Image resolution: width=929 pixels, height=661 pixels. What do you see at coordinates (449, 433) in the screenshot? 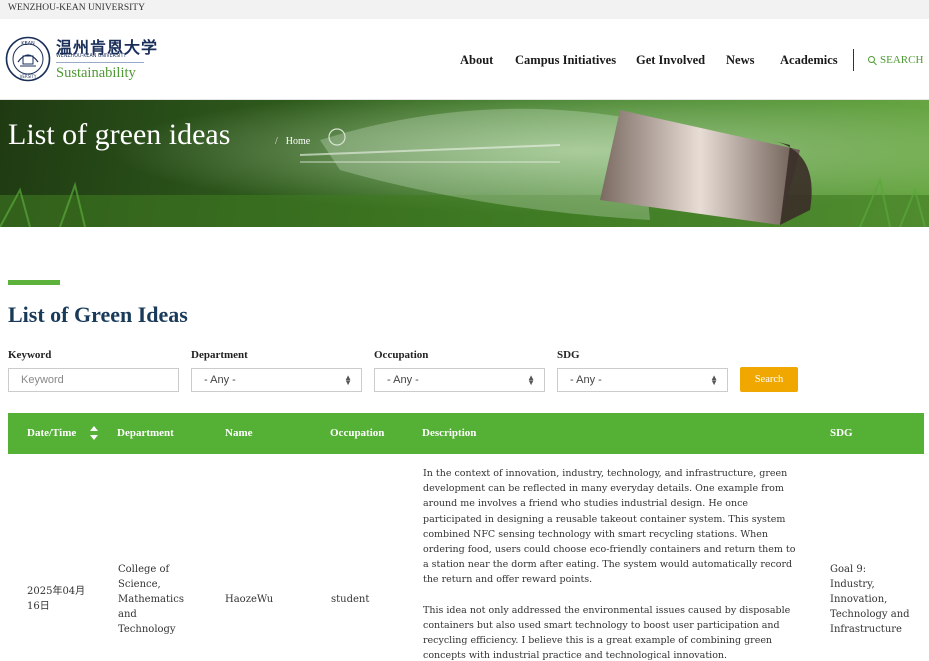
I see `column-header-description: Description` at bounding box center [449, 433].